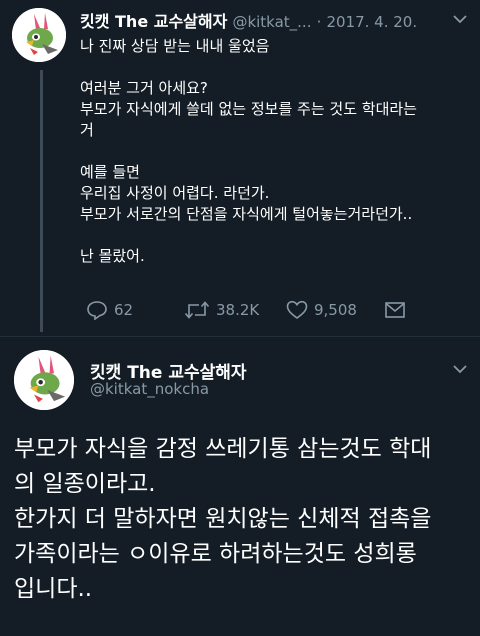  What do you see at coordinates (223, 449) in the screenshot?
I see `tweet-text-line: 부모가 자식을 감정 쓰레기통 삼는것도 학대` at bounding box center [223, 449].